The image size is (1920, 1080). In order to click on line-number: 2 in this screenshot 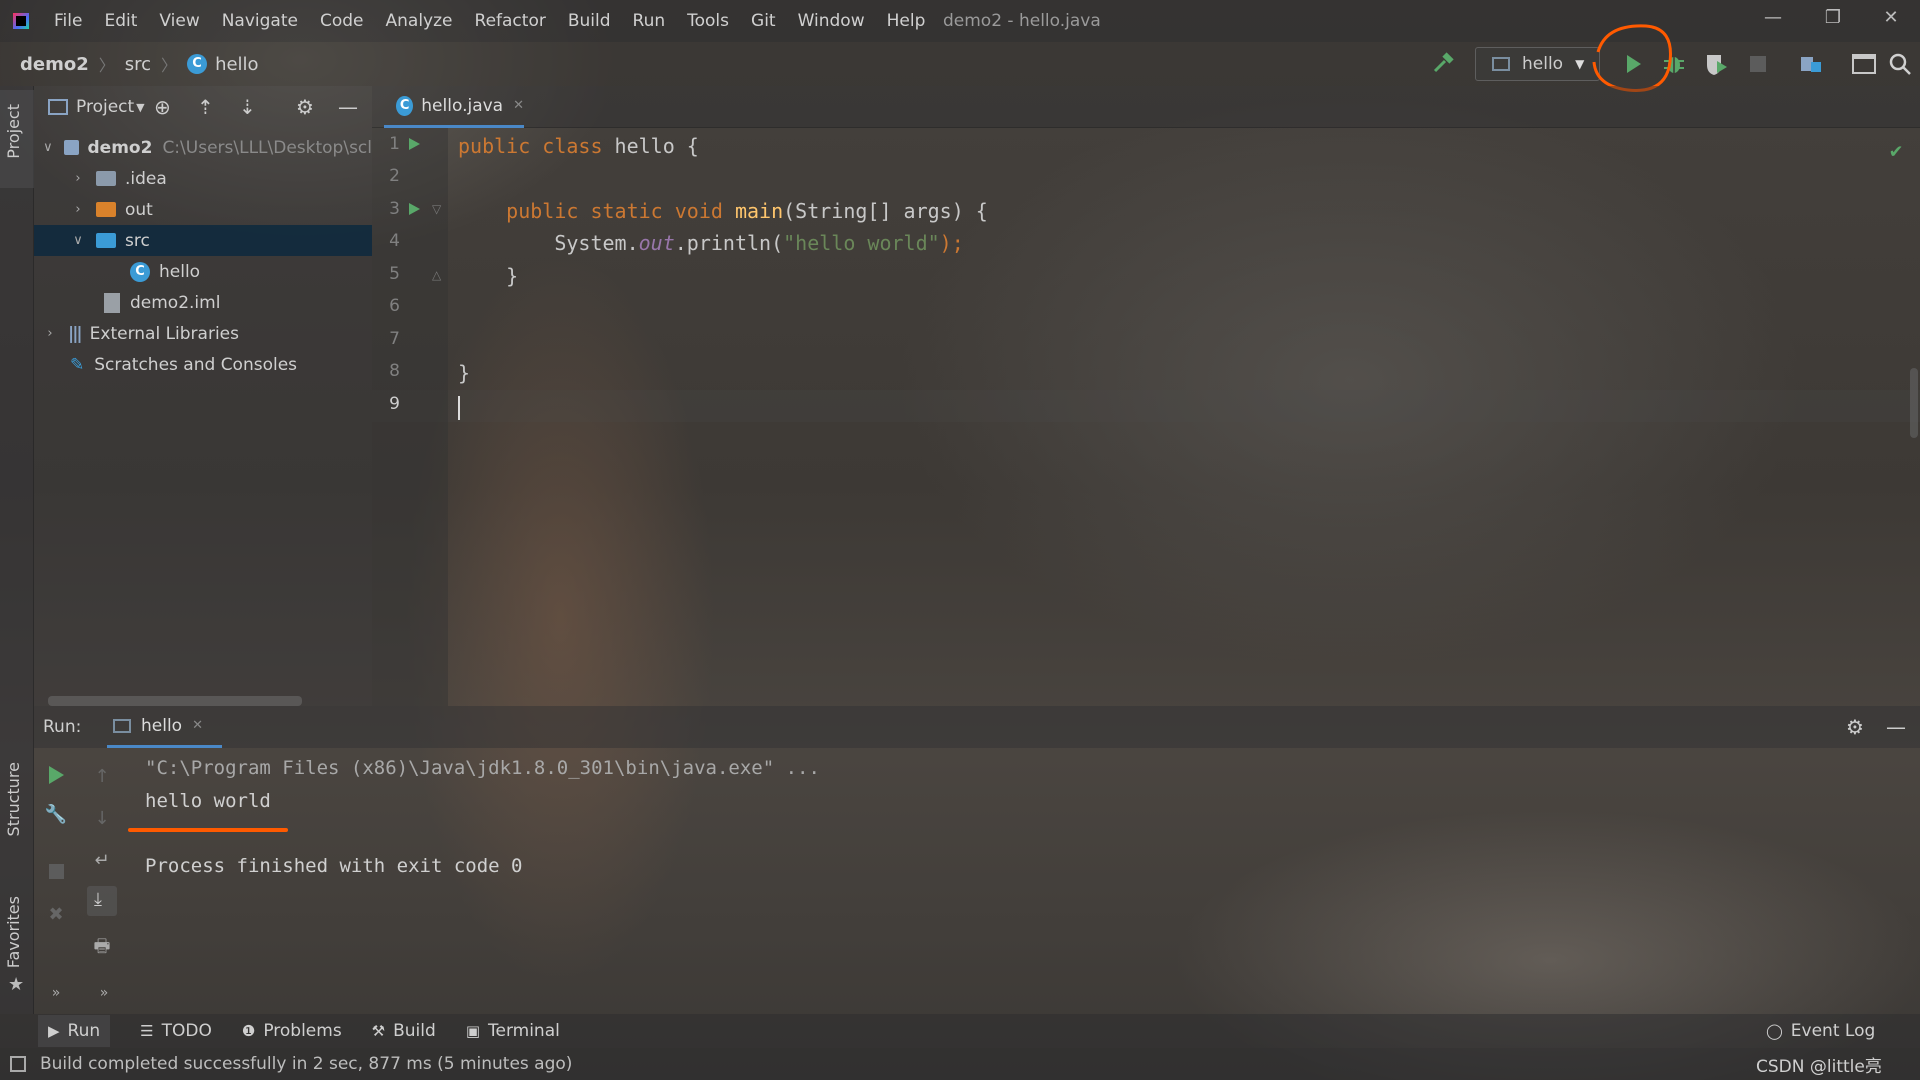, I will do `click(394, 176)`.